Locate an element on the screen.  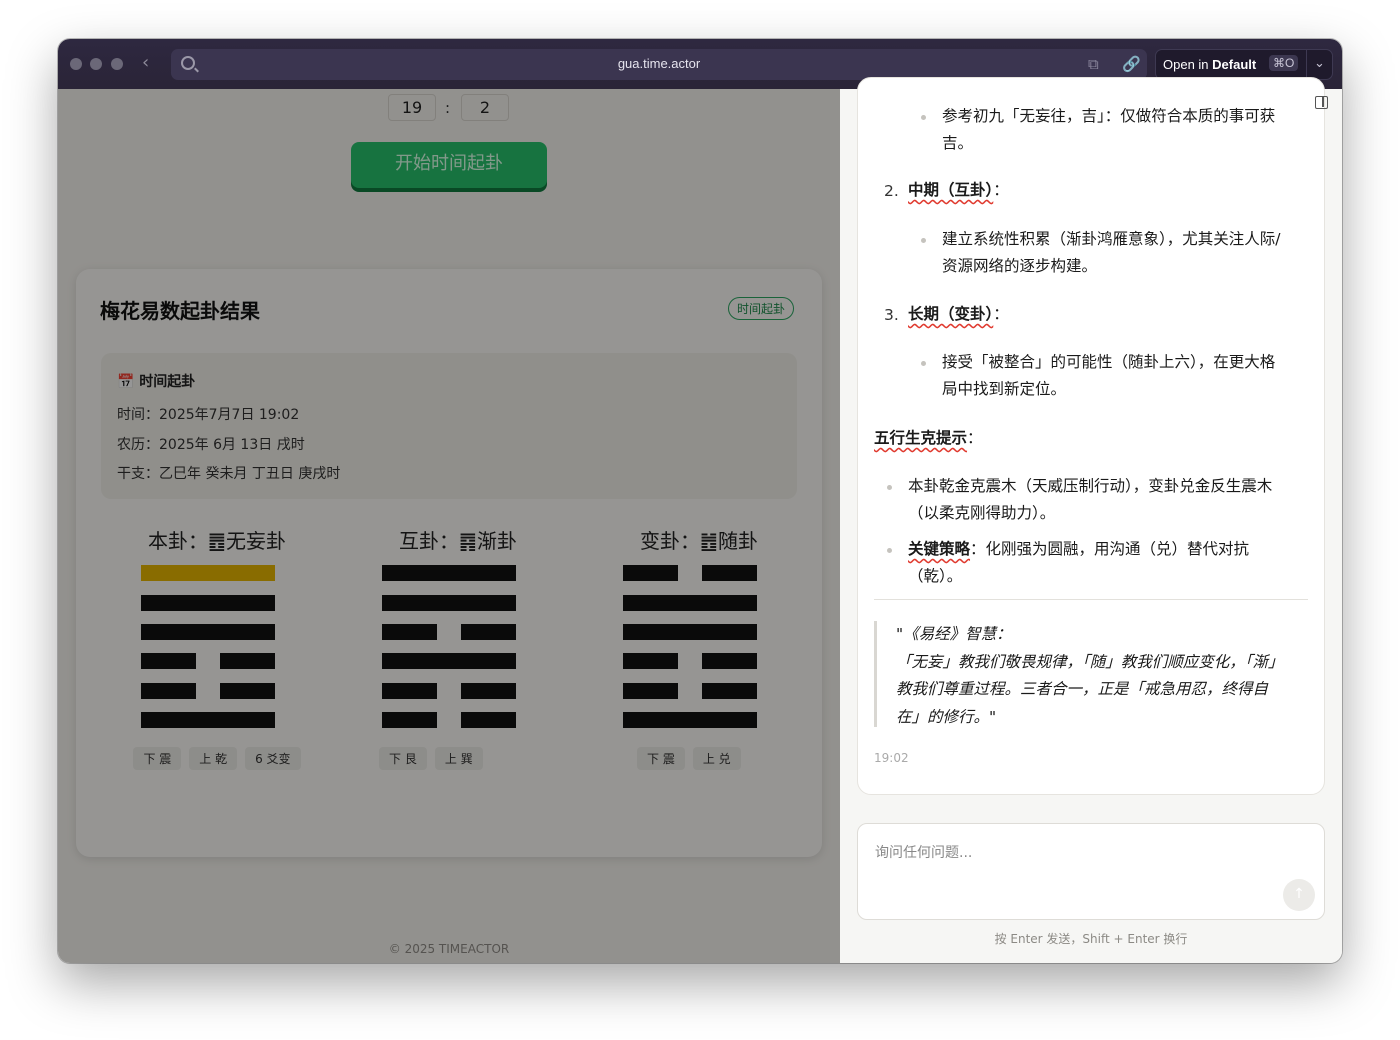
extension-icon: ⧉ is located at coordinates (1093, 64).